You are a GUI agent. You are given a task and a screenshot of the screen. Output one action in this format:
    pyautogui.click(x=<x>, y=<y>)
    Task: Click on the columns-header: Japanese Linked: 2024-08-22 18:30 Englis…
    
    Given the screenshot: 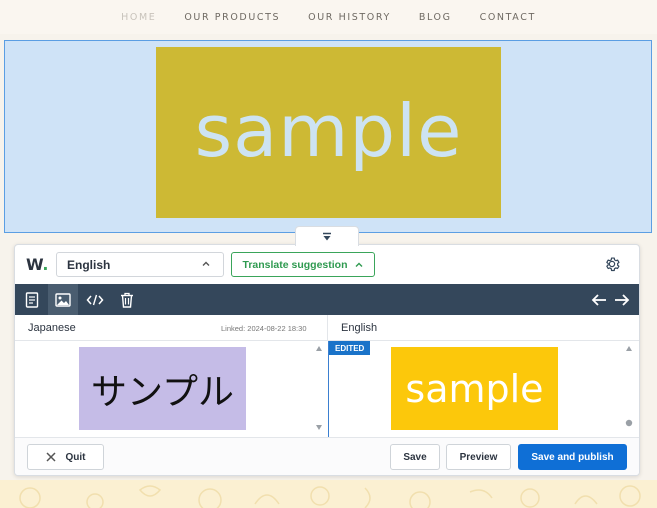 What is the action you would take?
    pyautogui.click(x=327, y=328)
    